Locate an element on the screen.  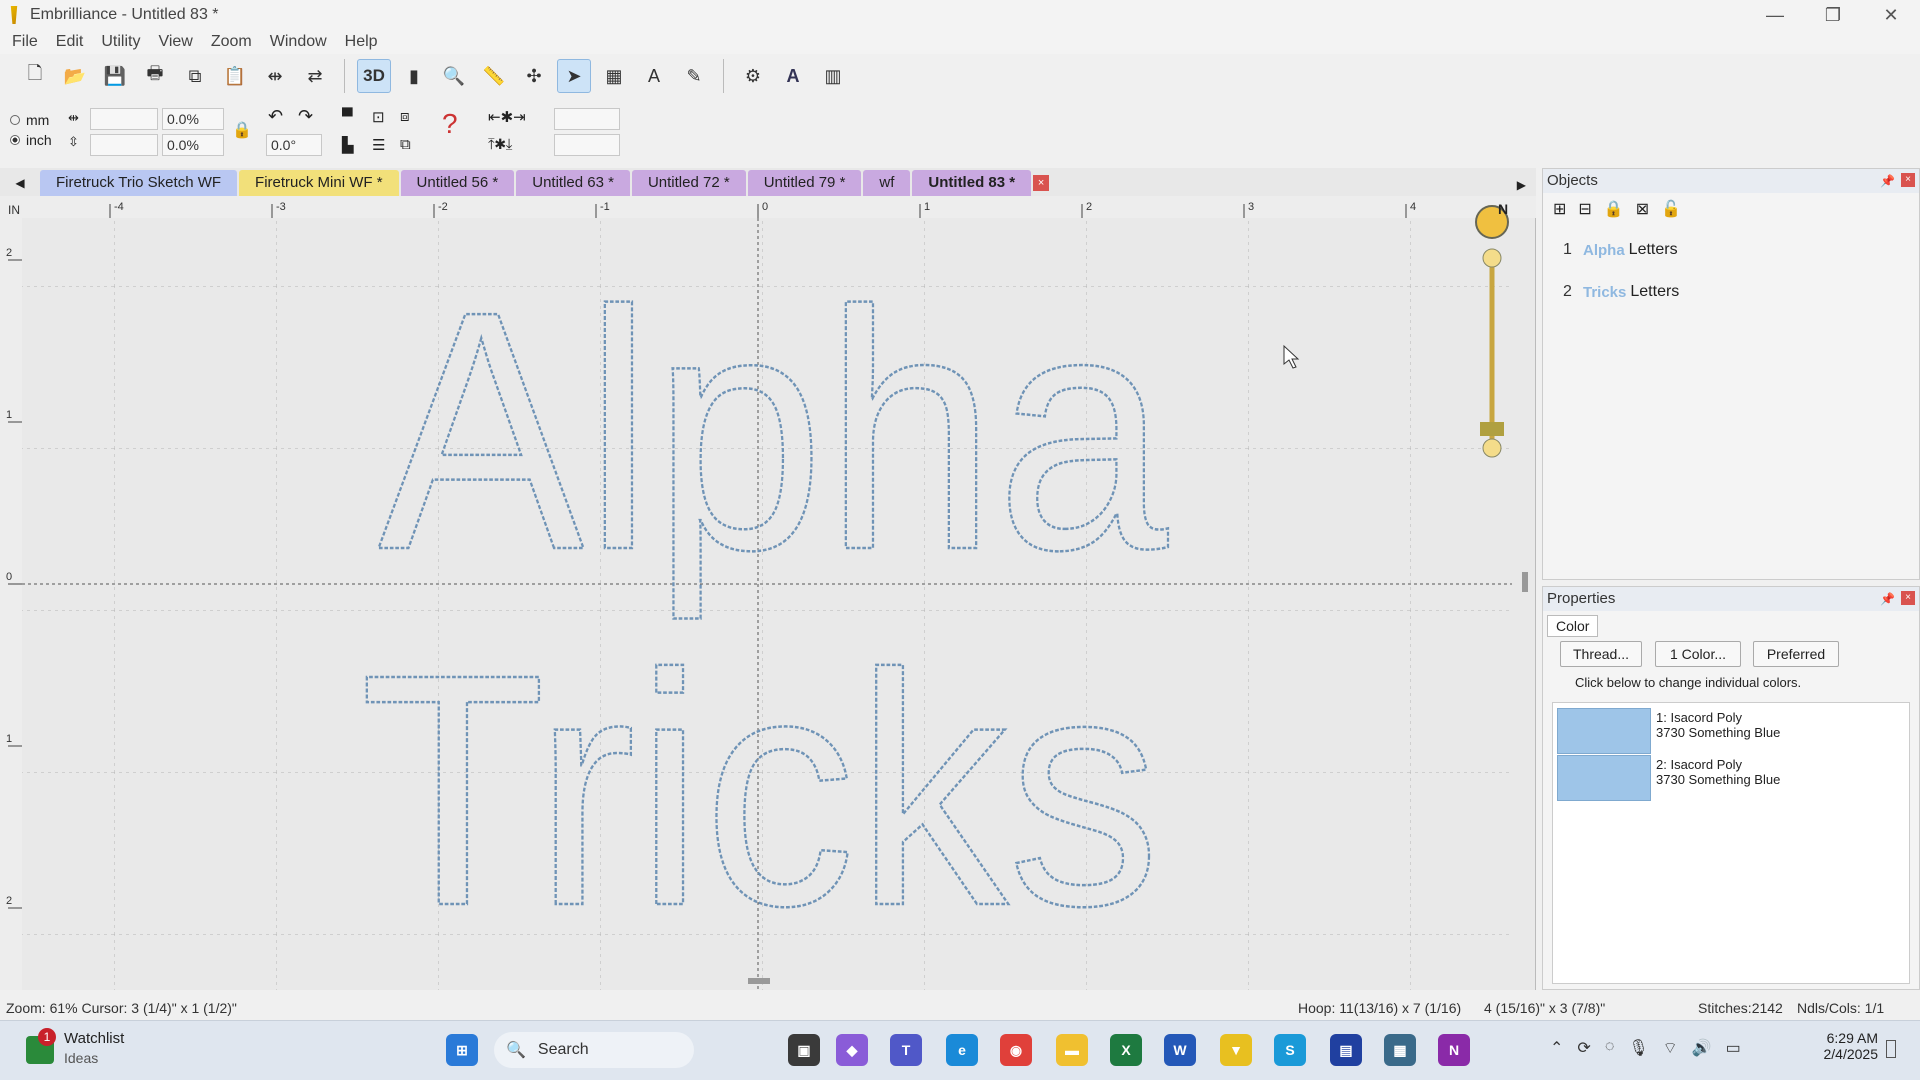
edge-icon: e is located at coordinates (962, 1050).